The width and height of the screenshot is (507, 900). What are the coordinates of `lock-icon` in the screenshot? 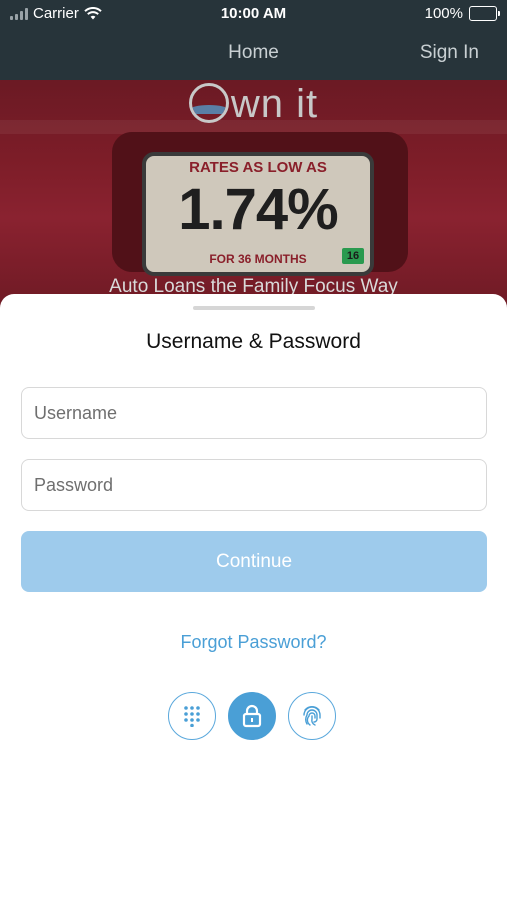 It's located at (252, 716).